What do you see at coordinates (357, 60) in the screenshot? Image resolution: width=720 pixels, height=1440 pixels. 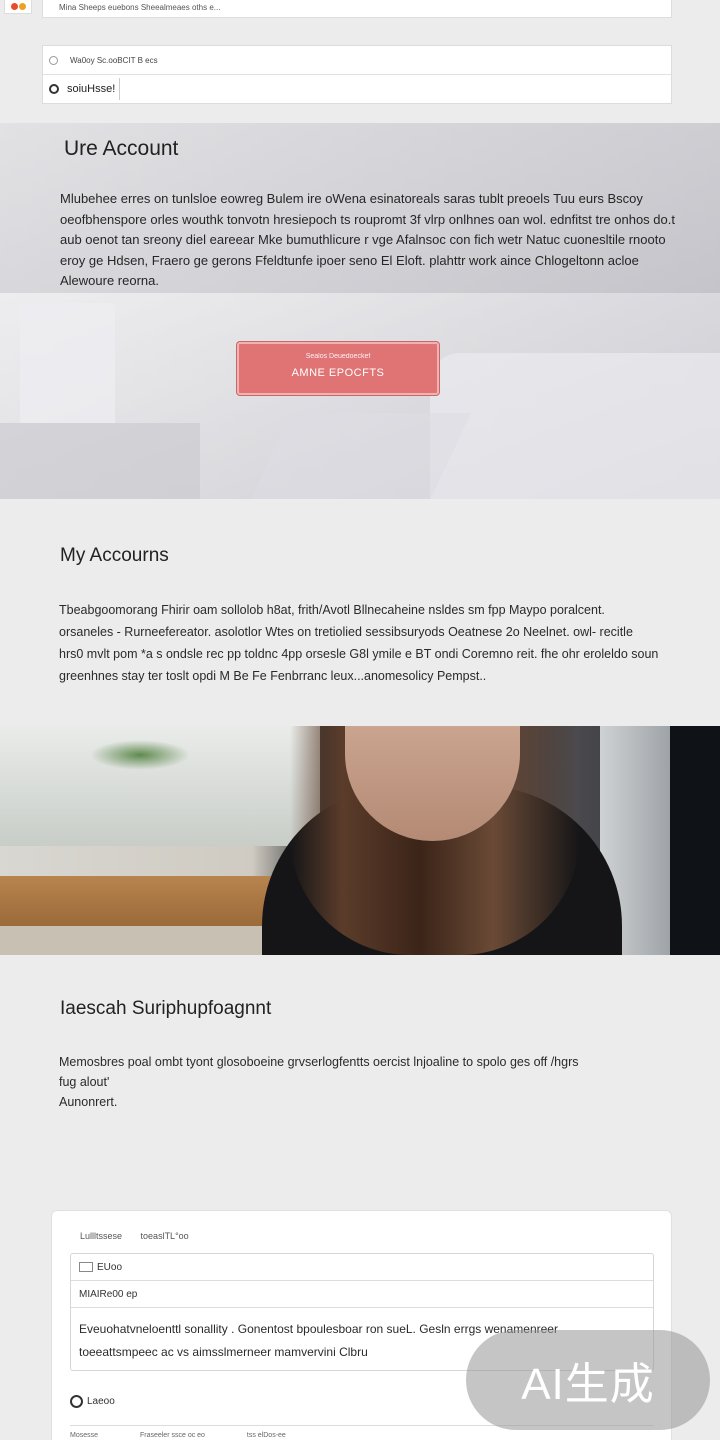 I see `search-hint-row: Wa0oy Sc.ooBCIT B ecs` at bounding box center [357, 60].